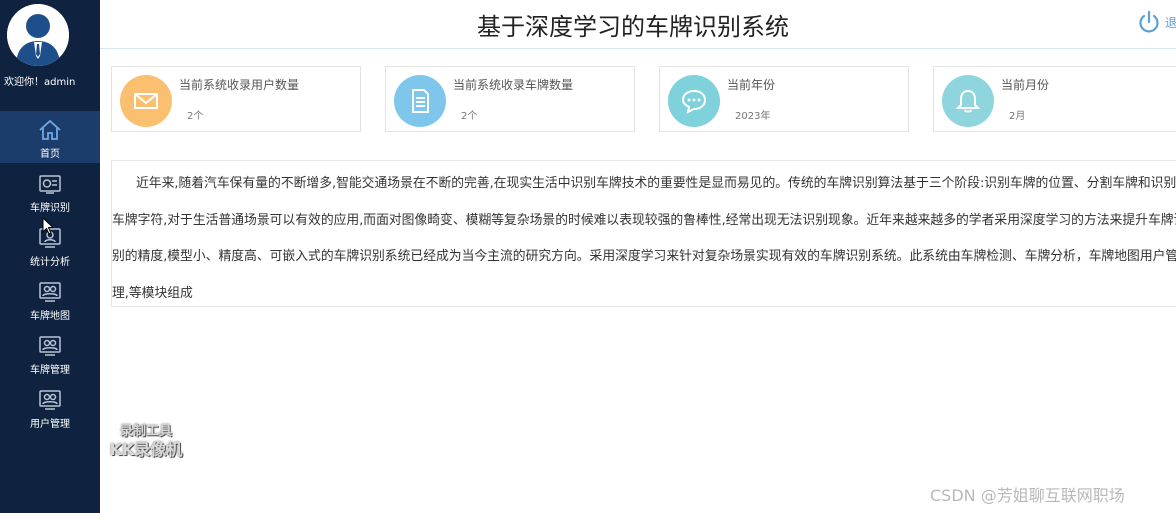 The width and height of the screenshot is (1176, 513). What do you see at coordinates (50, 208) in the screenshot?
I see `sidebar-item-label: 车牌识别` at bounding box center [50, 208].